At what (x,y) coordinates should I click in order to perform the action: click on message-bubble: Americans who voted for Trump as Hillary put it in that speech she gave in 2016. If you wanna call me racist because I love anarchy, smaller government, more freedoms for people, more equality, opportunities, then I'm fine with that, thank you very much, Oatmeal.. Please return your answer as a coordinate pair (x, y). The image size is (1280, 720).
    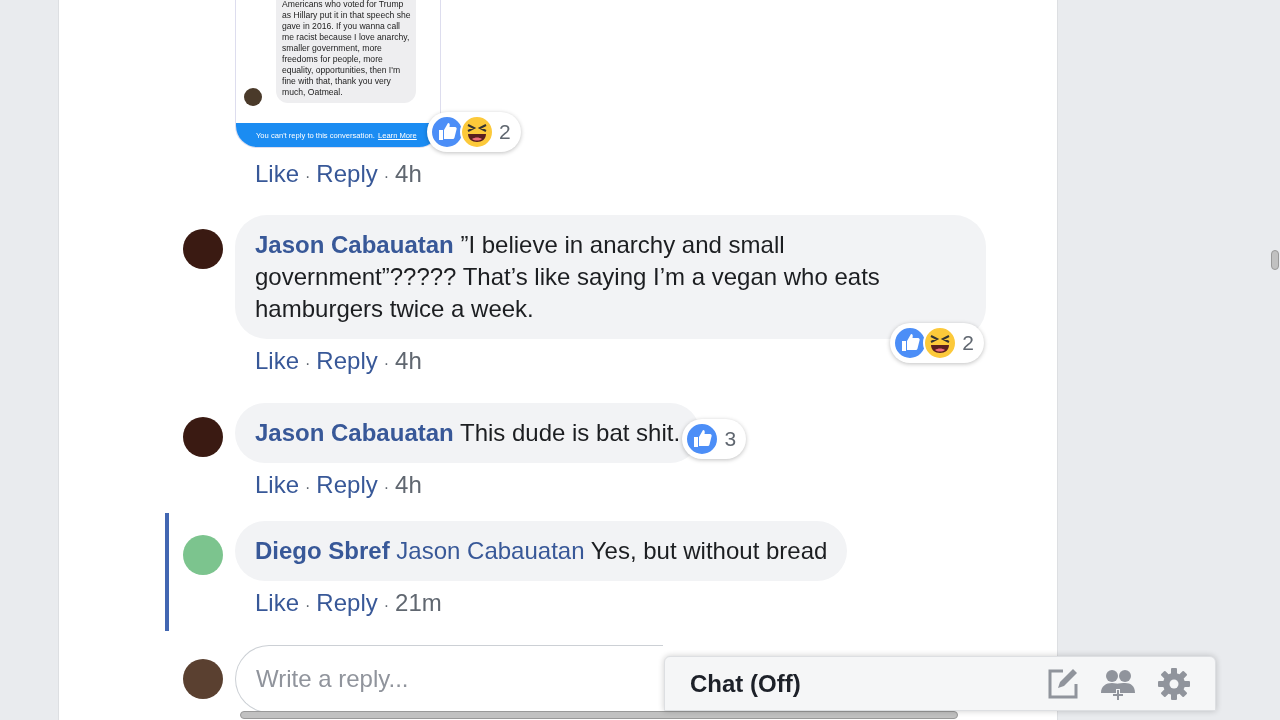
    Looking at the image, I should click on (346, 51).